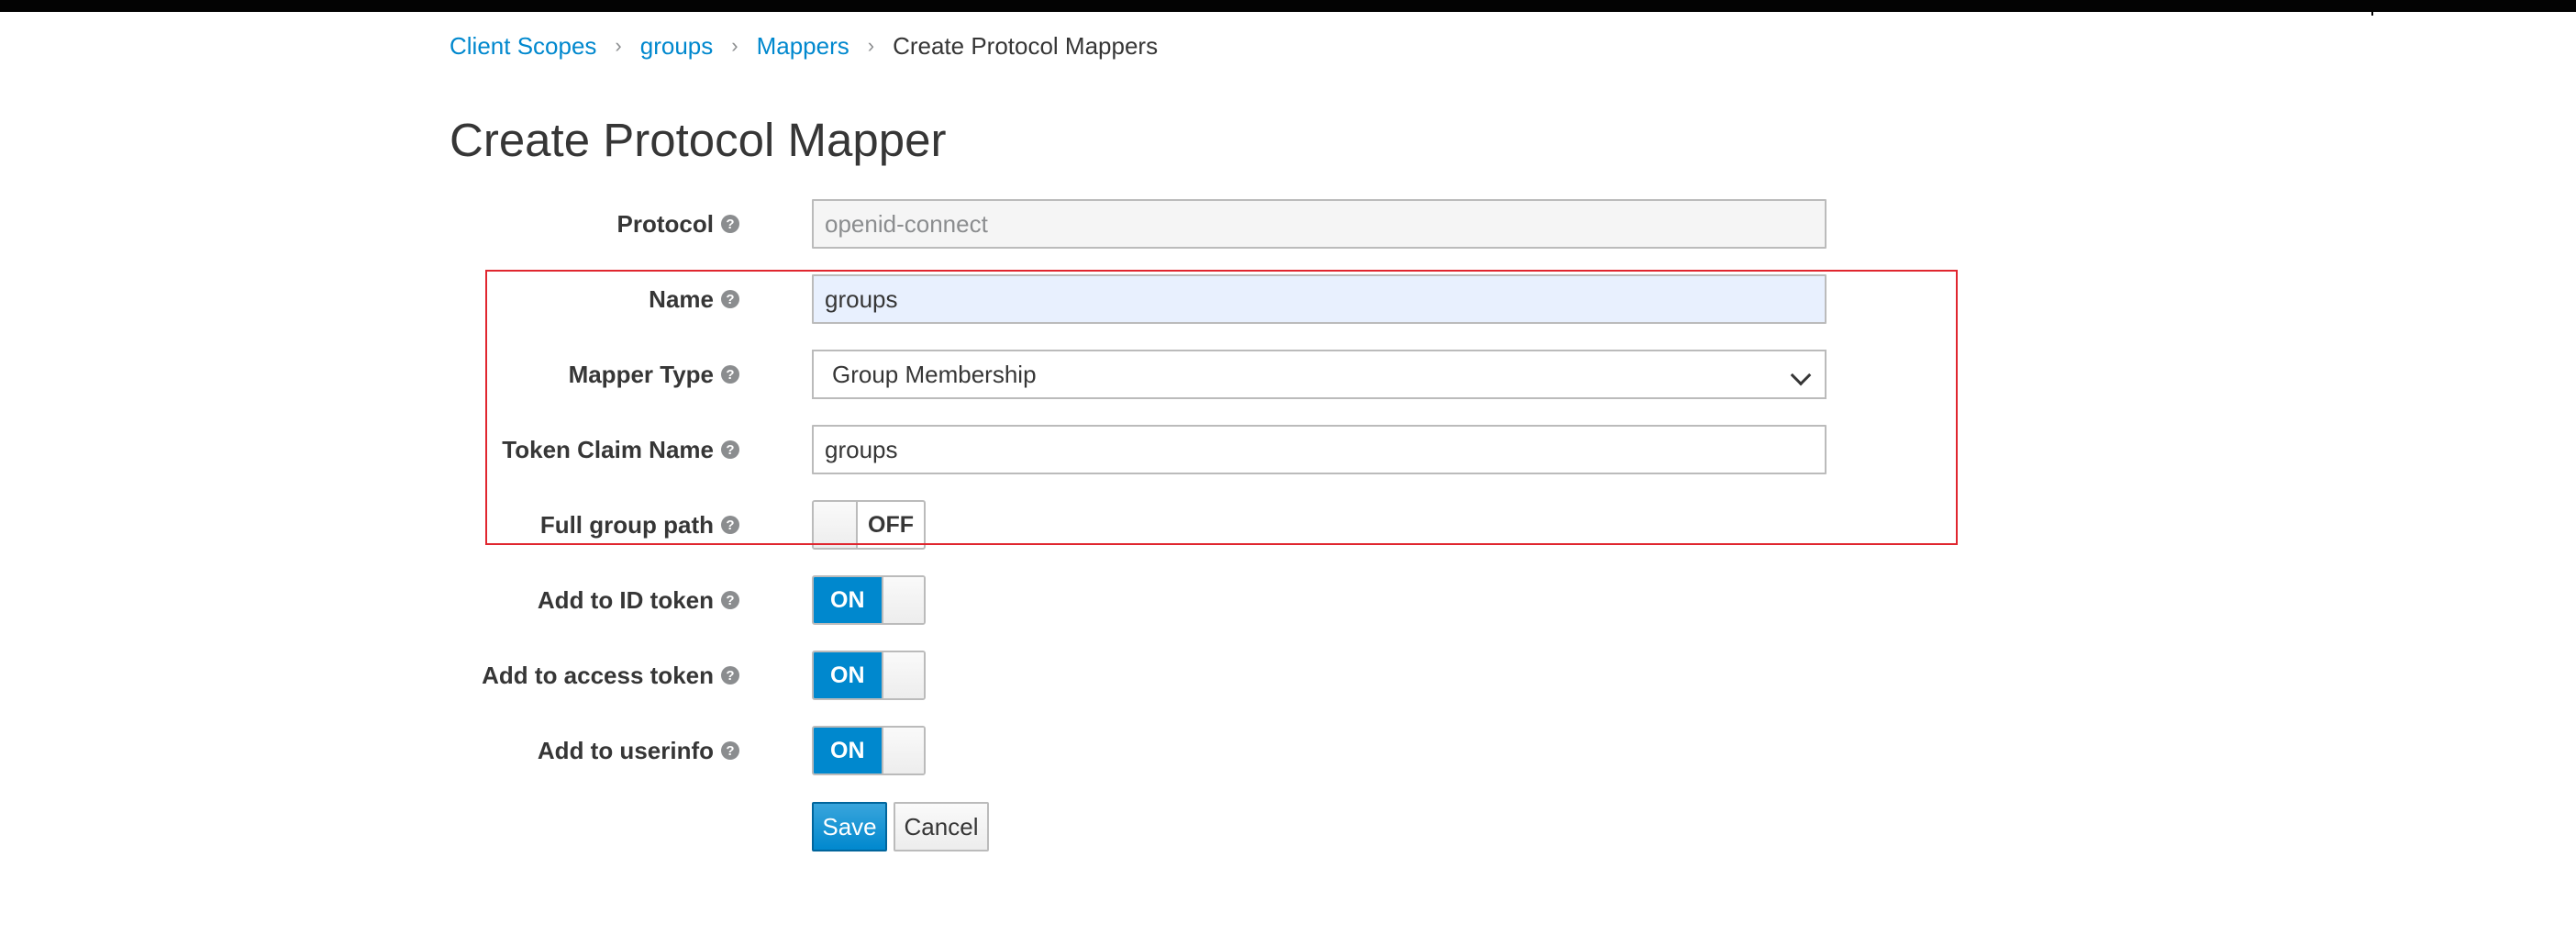  Describe the element at coordinates (849, 826) in the screenshot. I see `save-button: Save` at that location.